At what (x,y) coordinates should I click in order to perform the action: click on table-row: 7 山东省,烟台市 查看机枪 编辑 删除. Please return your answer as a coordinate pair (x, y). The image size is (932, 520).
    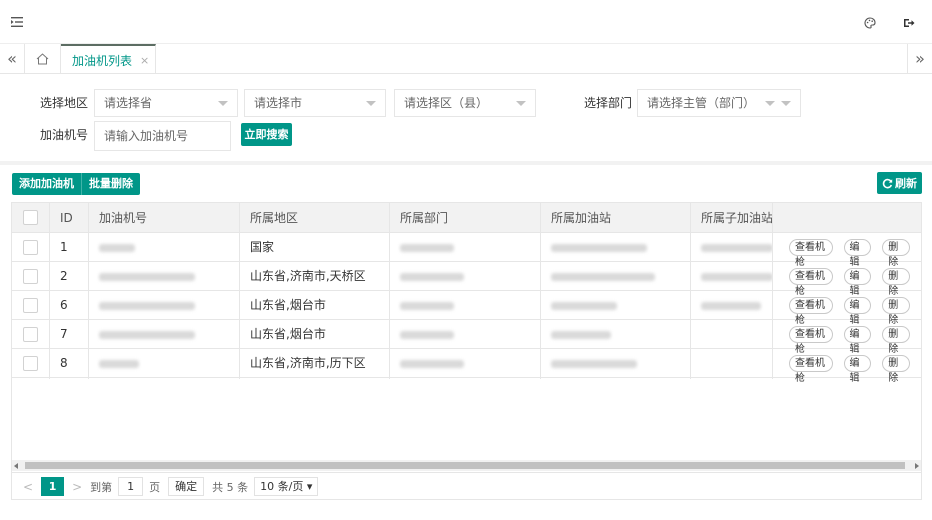
    Looking at the image, I should click on (466, 337).